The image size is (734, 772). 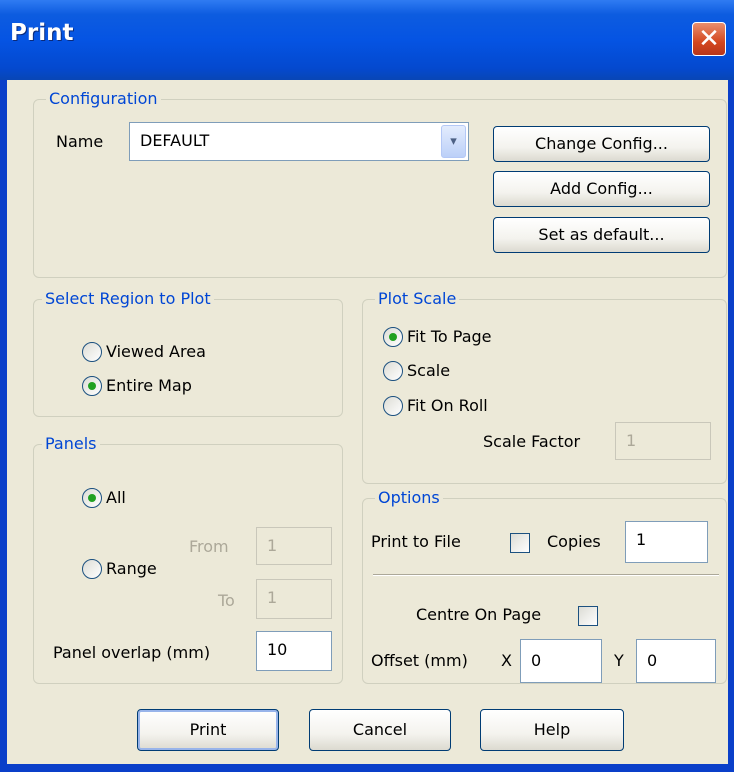 I want to click on help-button: Help, so click(x=552, y=730).